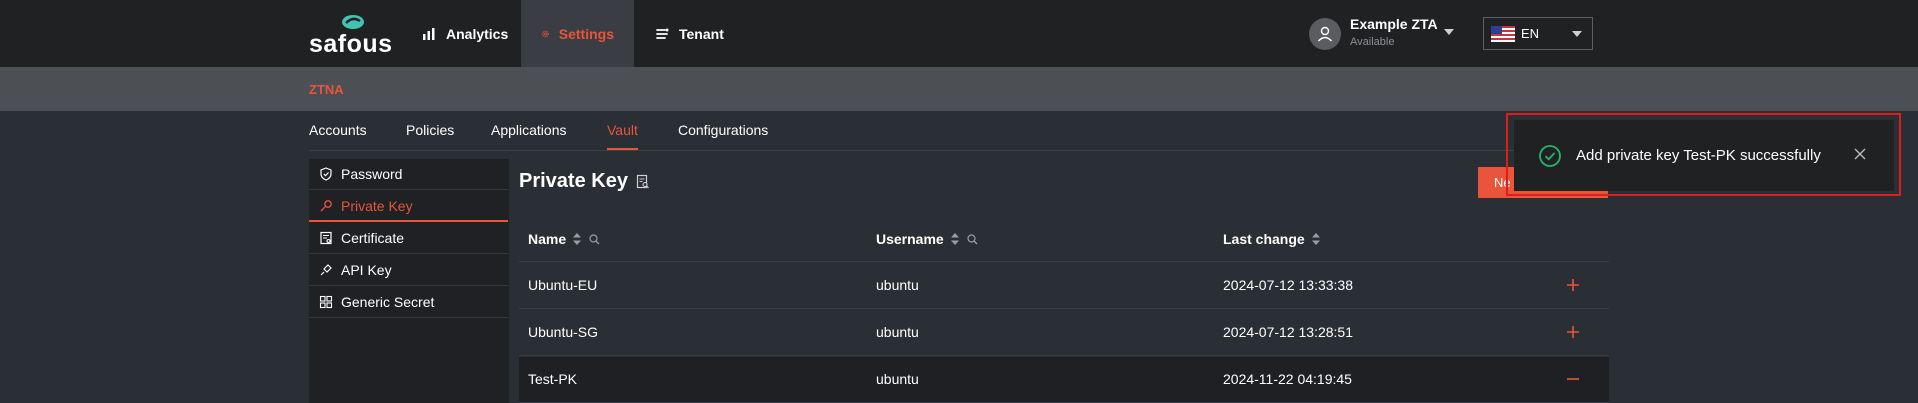 This screenshot has width=1918, height=403. Describe the element at coordinates (701, 33) in the screenshot. I see `nav-tenant-label: Tenant` at that location.